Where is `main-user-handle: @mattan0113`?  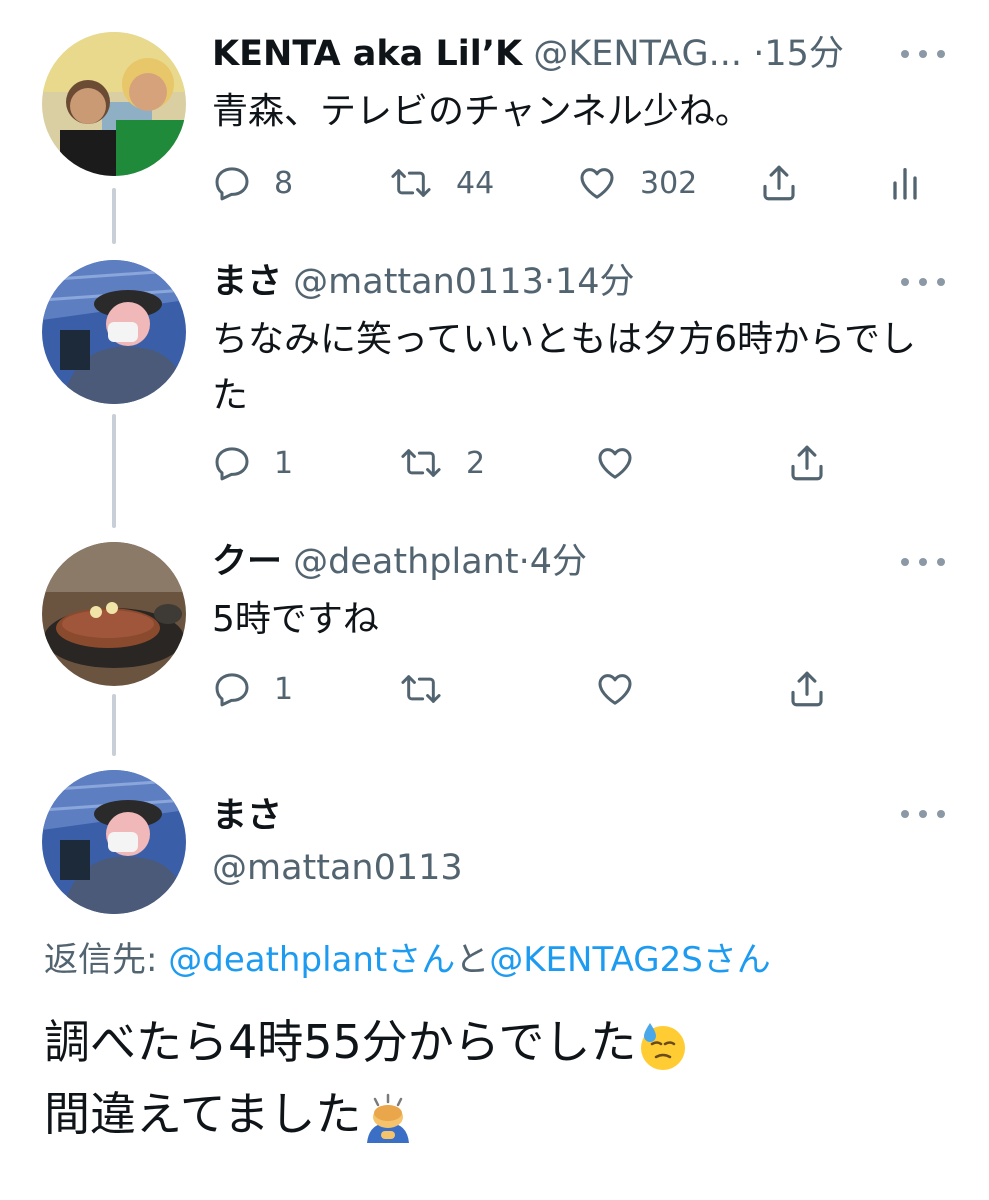 main-user-handle: @mattan0113 is located at coordinates (337, 868).